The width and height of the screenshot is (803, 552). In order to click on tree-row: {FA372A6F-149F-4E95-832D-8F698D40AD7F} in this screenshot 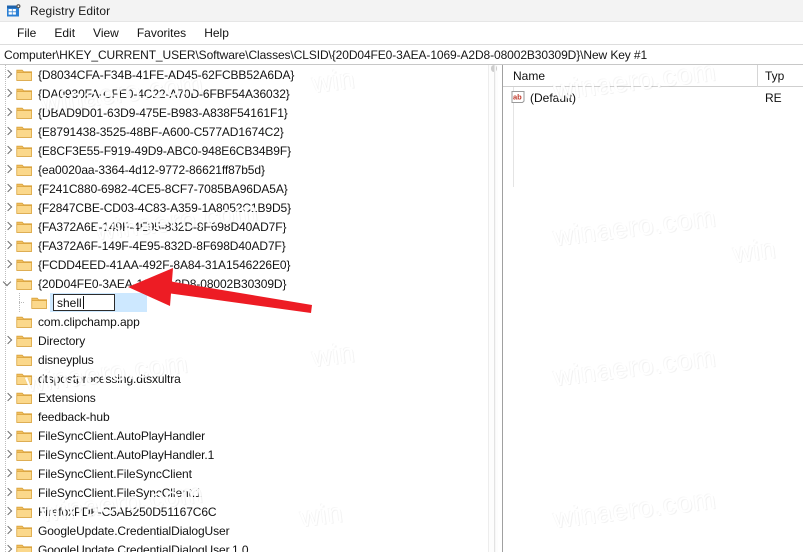, I will do `click(244, 245)`.